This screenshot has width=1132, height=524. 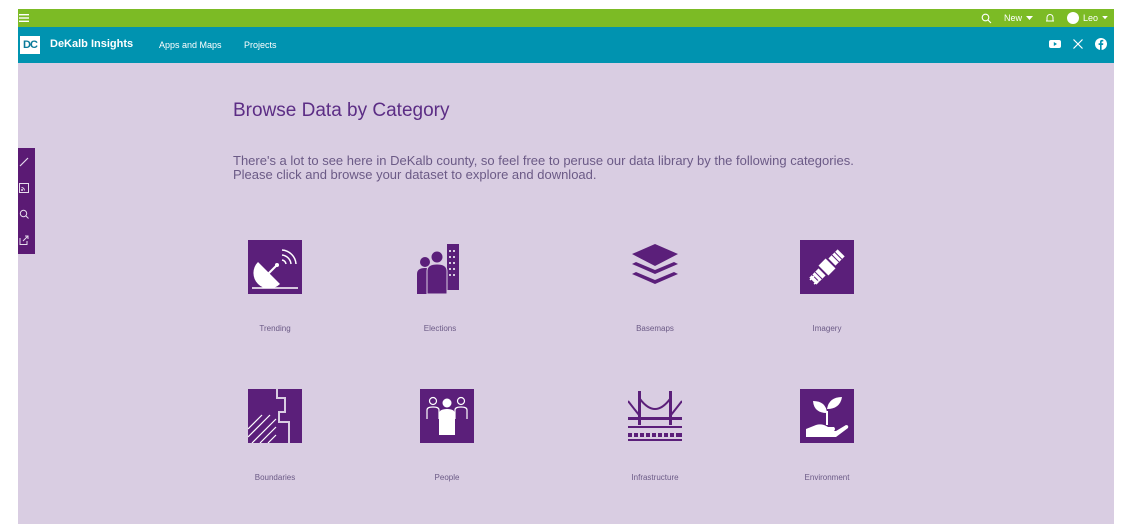 I want to click on share-icon, so click(x=24, y=240).